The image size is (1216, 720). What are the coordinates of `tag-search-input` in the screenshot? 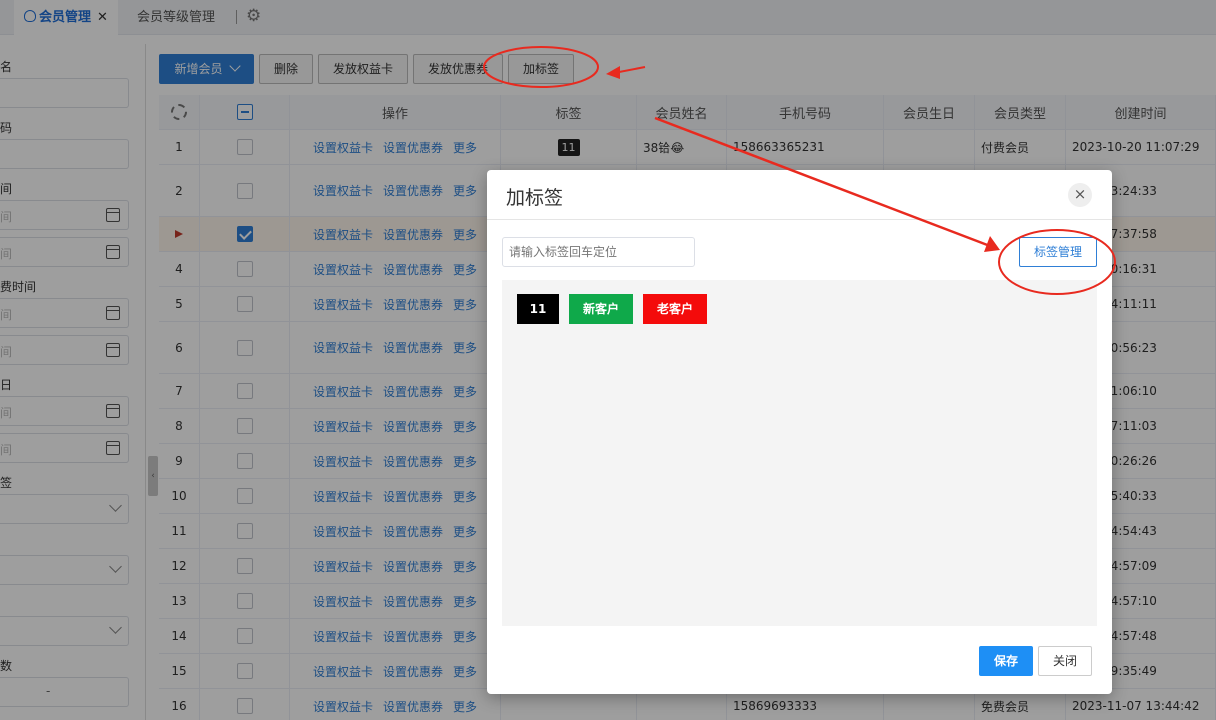 It's located at (598, 252).